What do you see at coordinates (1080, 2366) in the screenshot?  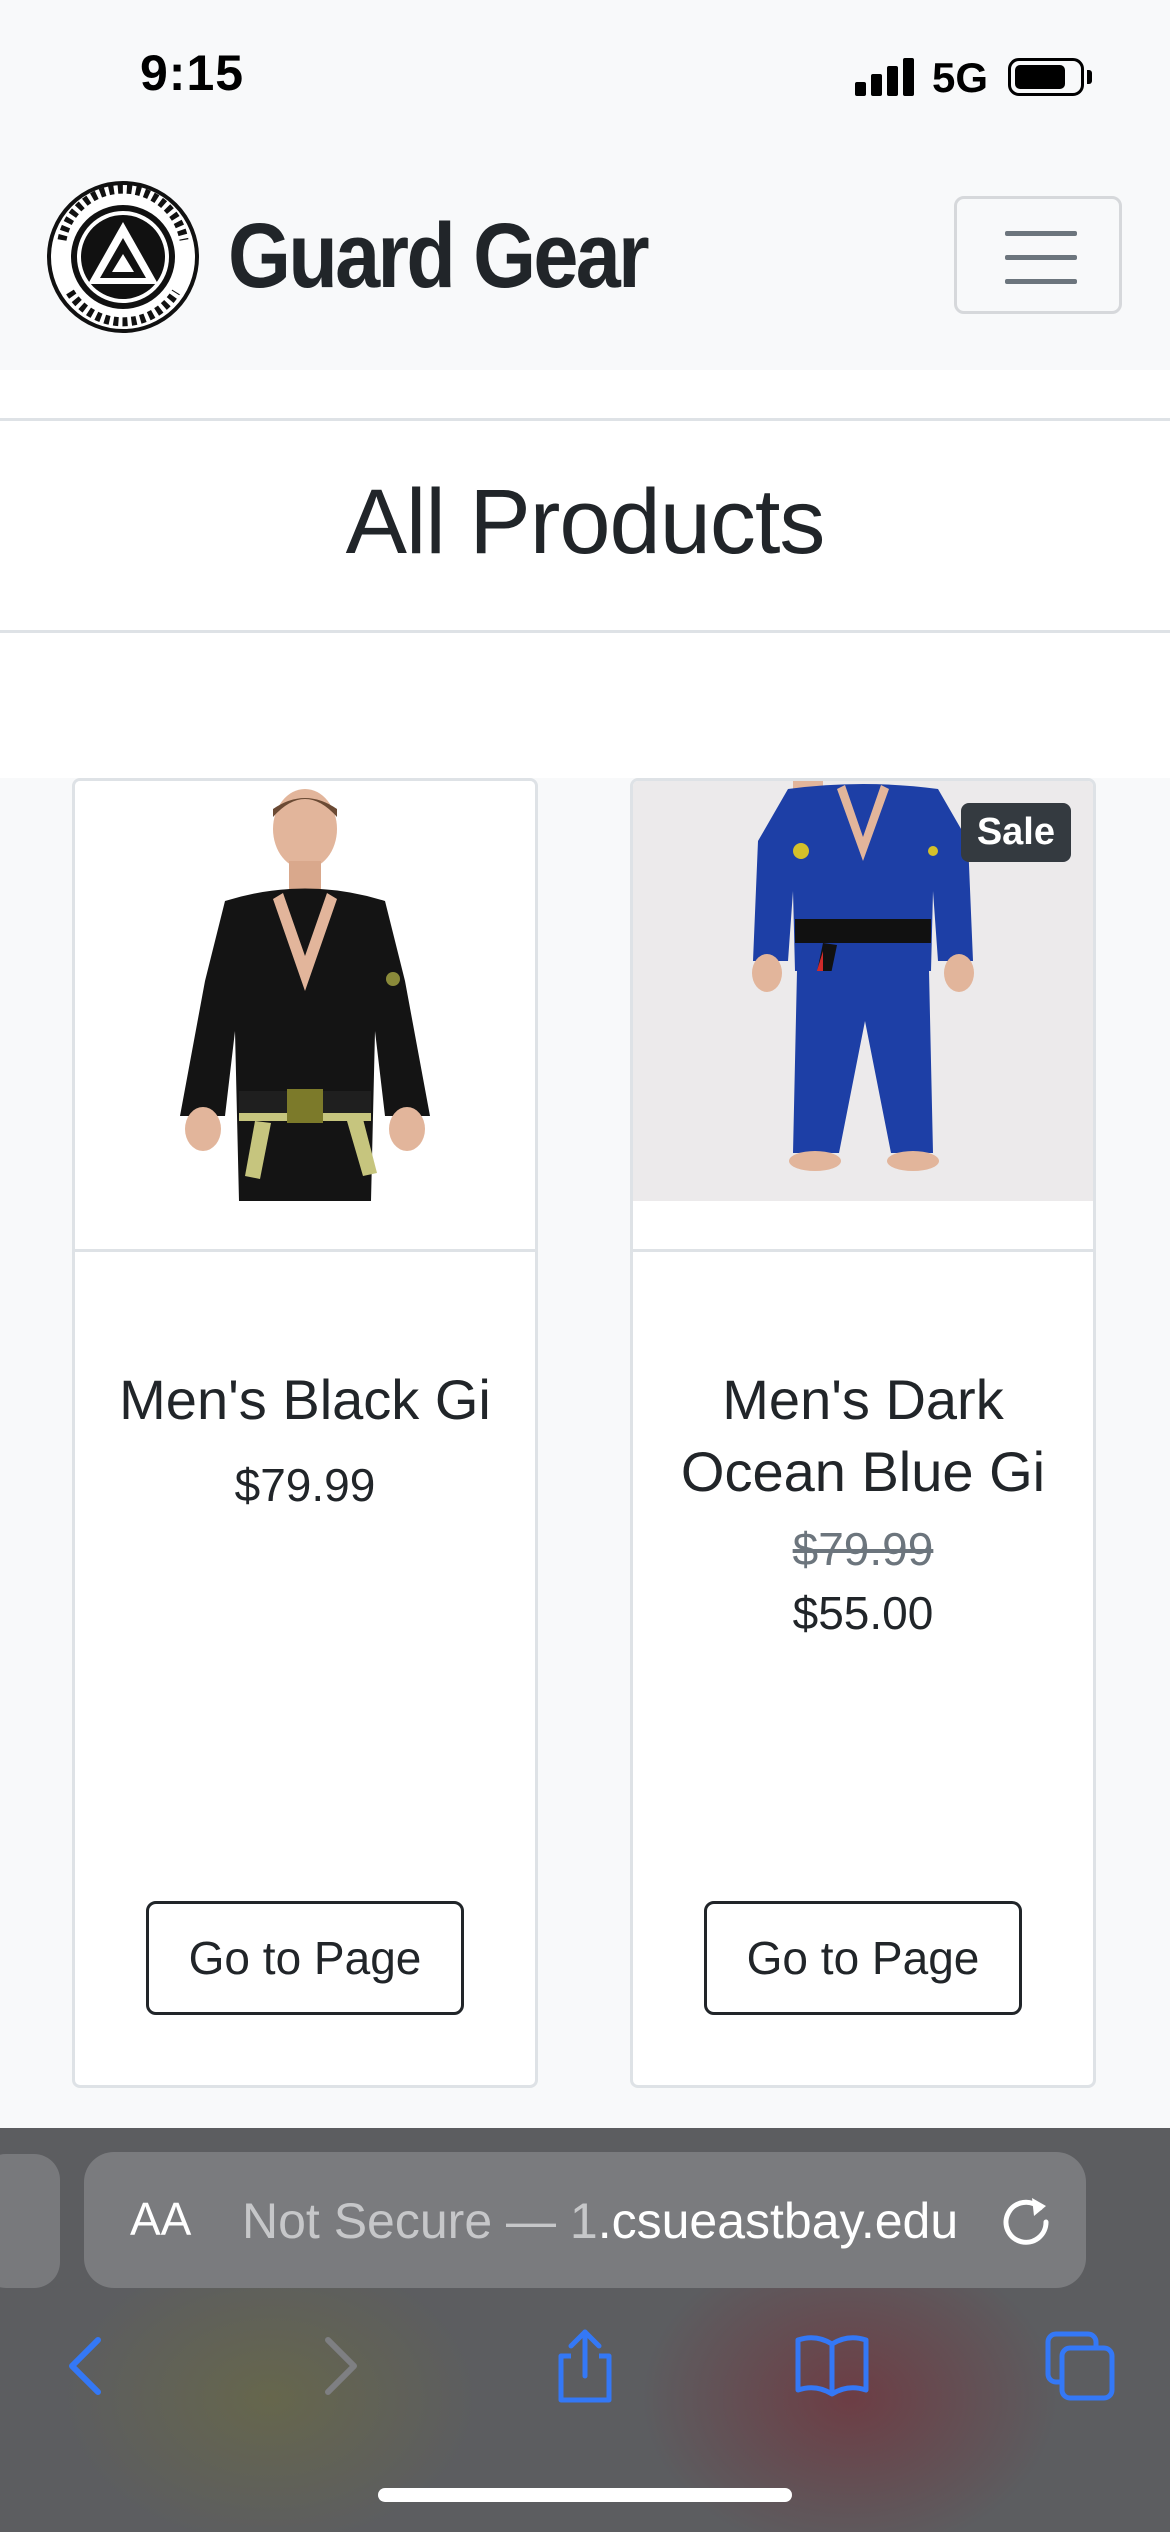 I see `tabs-icon` at bounding box center [1080, 2366].